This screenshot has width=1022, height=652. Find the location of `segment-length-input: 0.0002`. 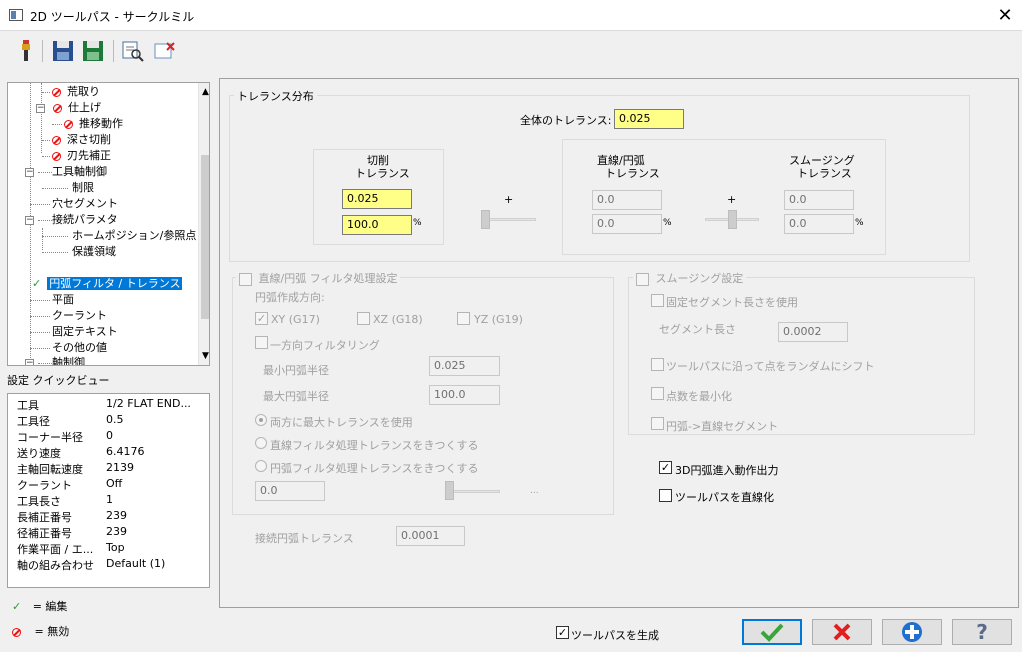

segment-length-input: 0.0002 is located at coordinates (813, 332).